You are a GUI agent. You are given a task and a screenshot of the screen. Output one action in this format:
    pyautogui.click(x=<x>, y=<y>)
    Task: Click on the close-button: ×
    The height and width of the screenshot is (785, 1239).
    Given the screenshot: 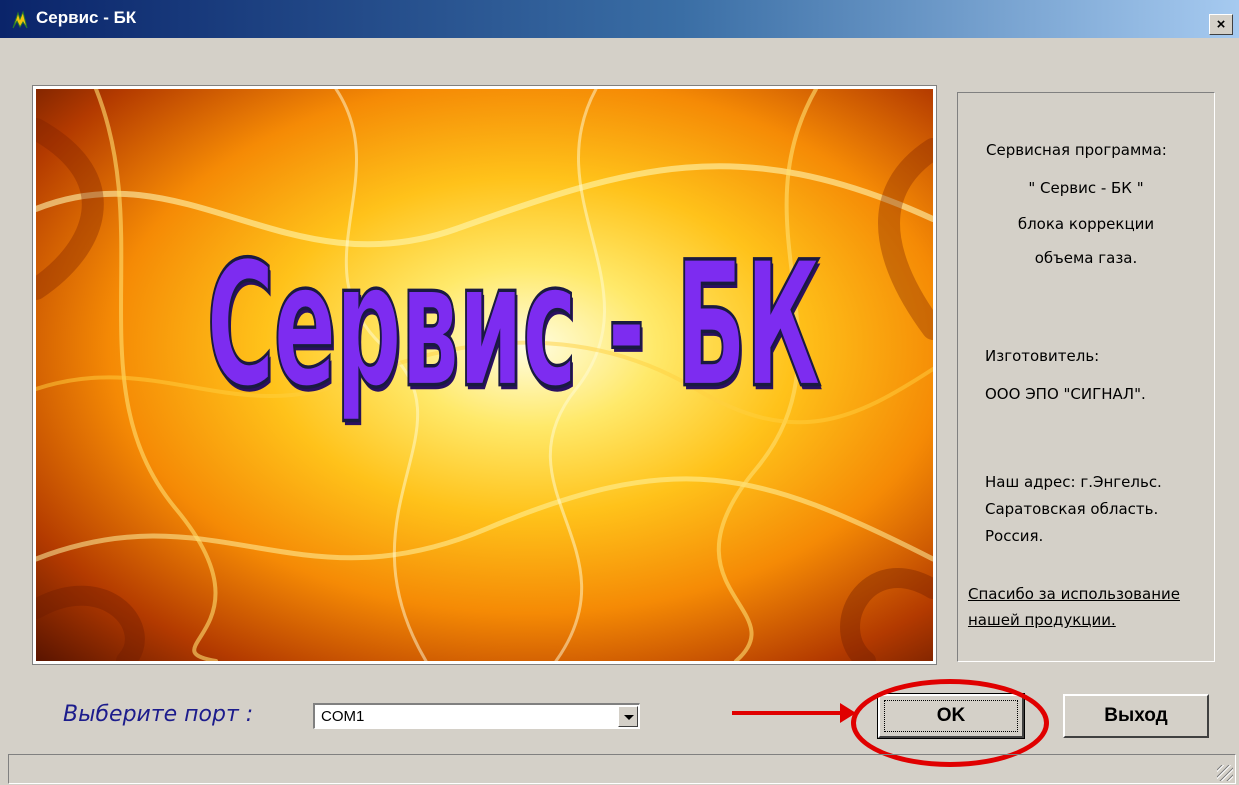 What is the action you would take?
    pyautogui.click(x=1221, y=24)
    